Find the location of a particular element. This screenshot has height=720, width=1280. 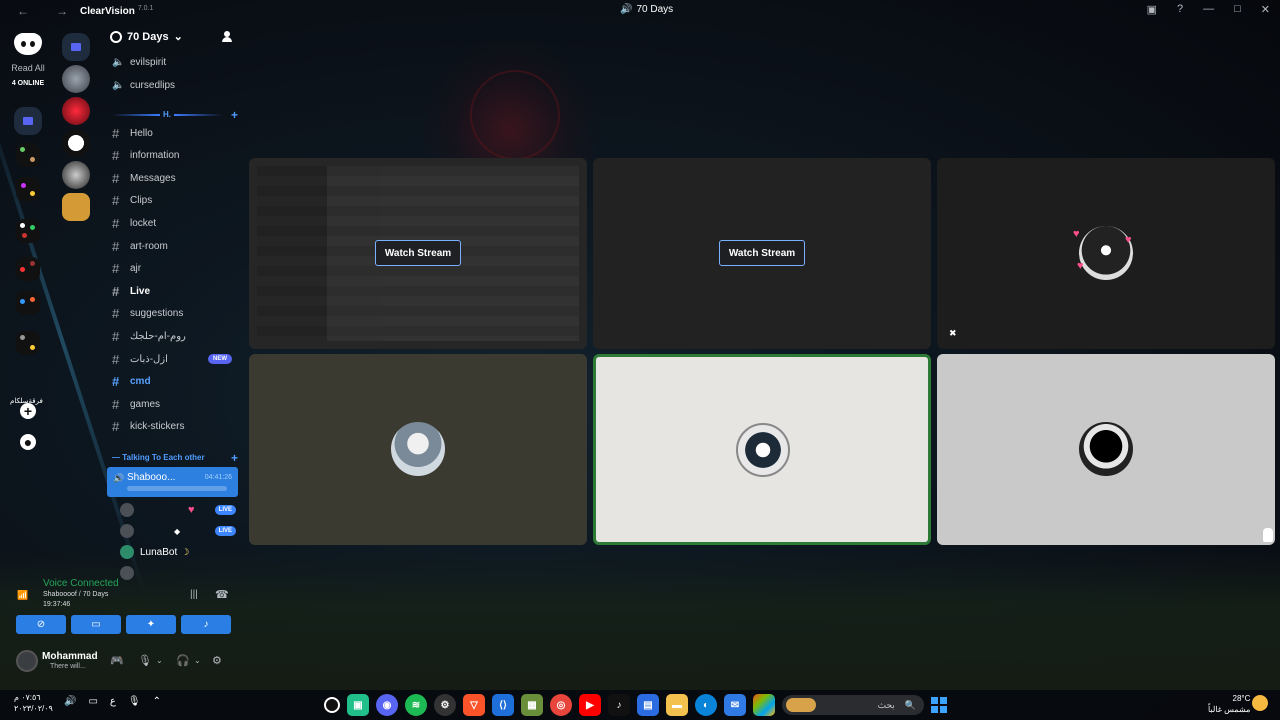

volume-icon: 🔊 is located at coordinates (70, 701).